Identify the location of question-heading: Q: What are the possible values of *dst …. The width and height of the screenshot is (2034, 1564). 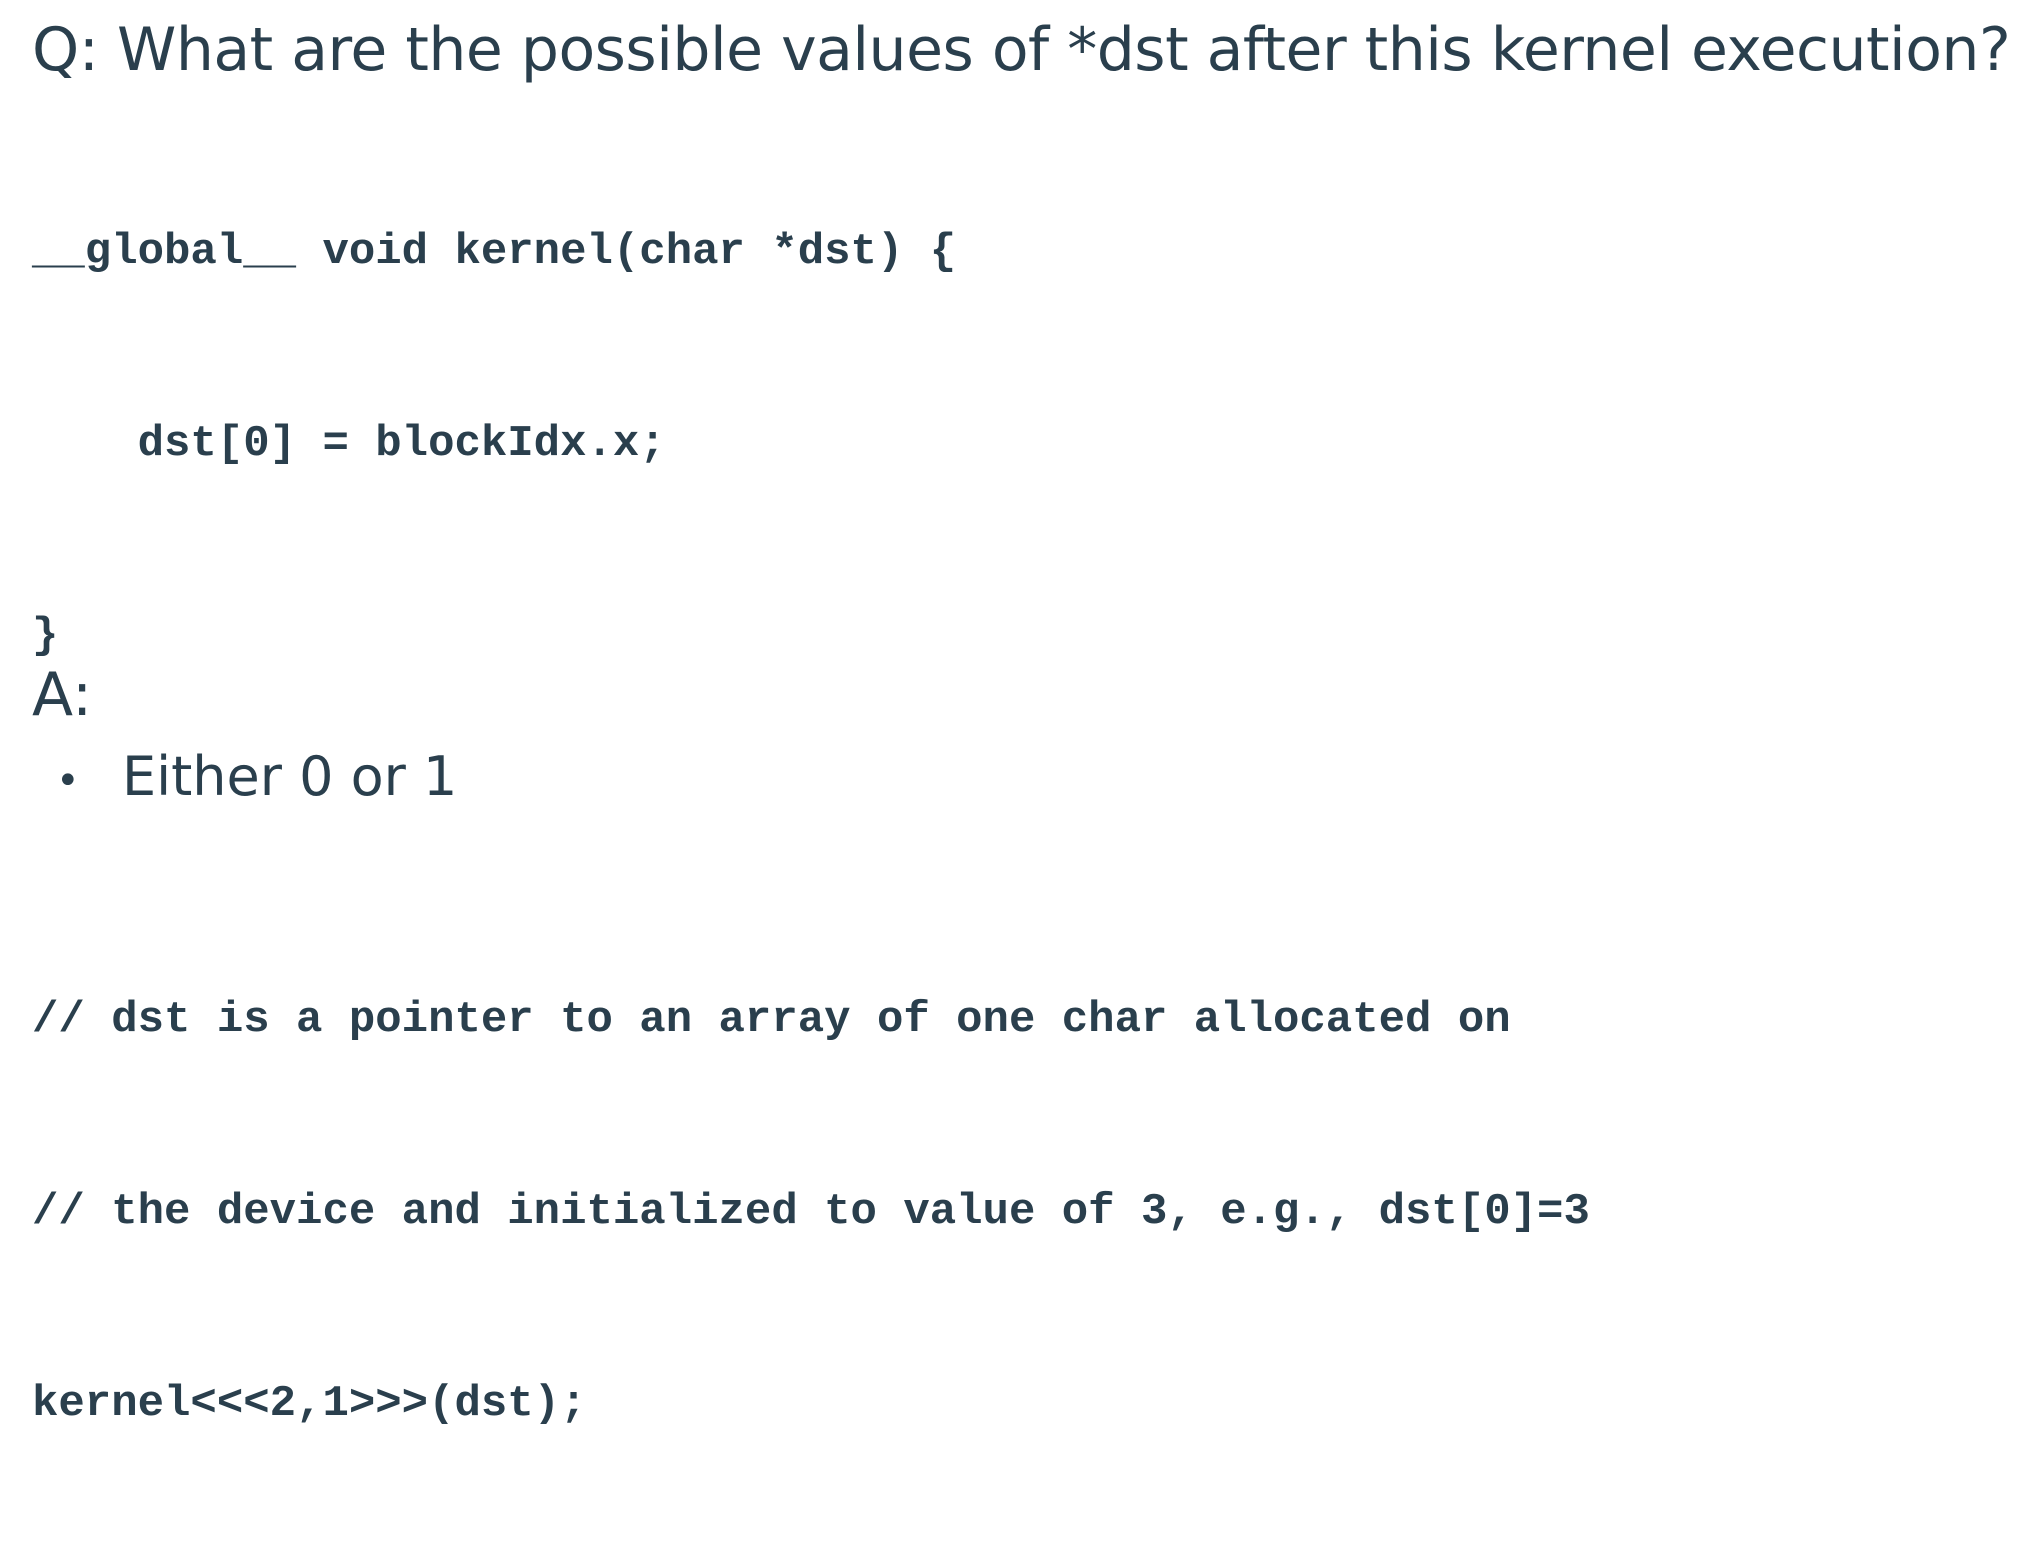
(1021, 50).